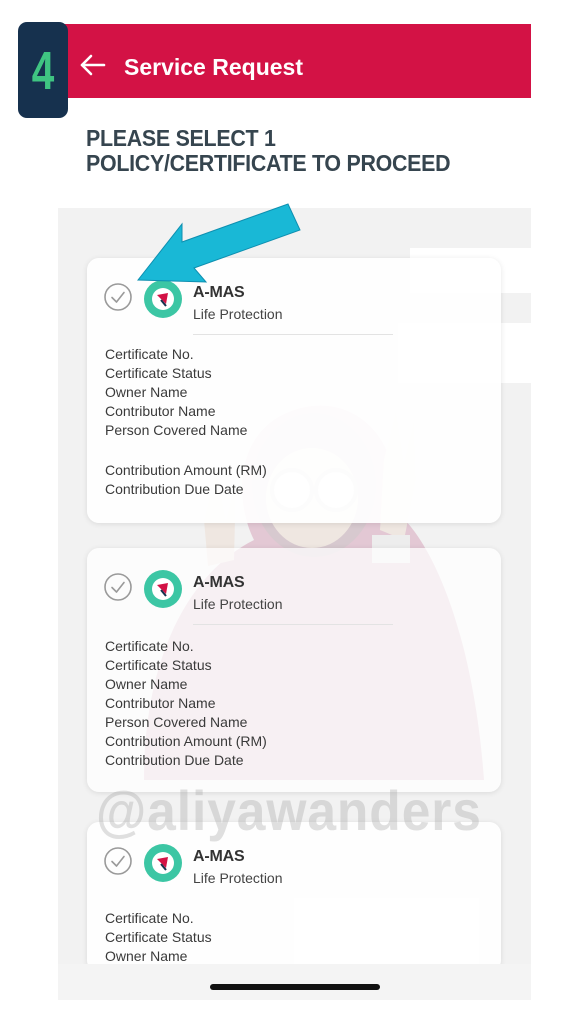 The width and height of the screenshot is (576, 1024). Describe the element at coordinates (213, 67) in the screenshot. I see `page-title: Service Request` at that location.